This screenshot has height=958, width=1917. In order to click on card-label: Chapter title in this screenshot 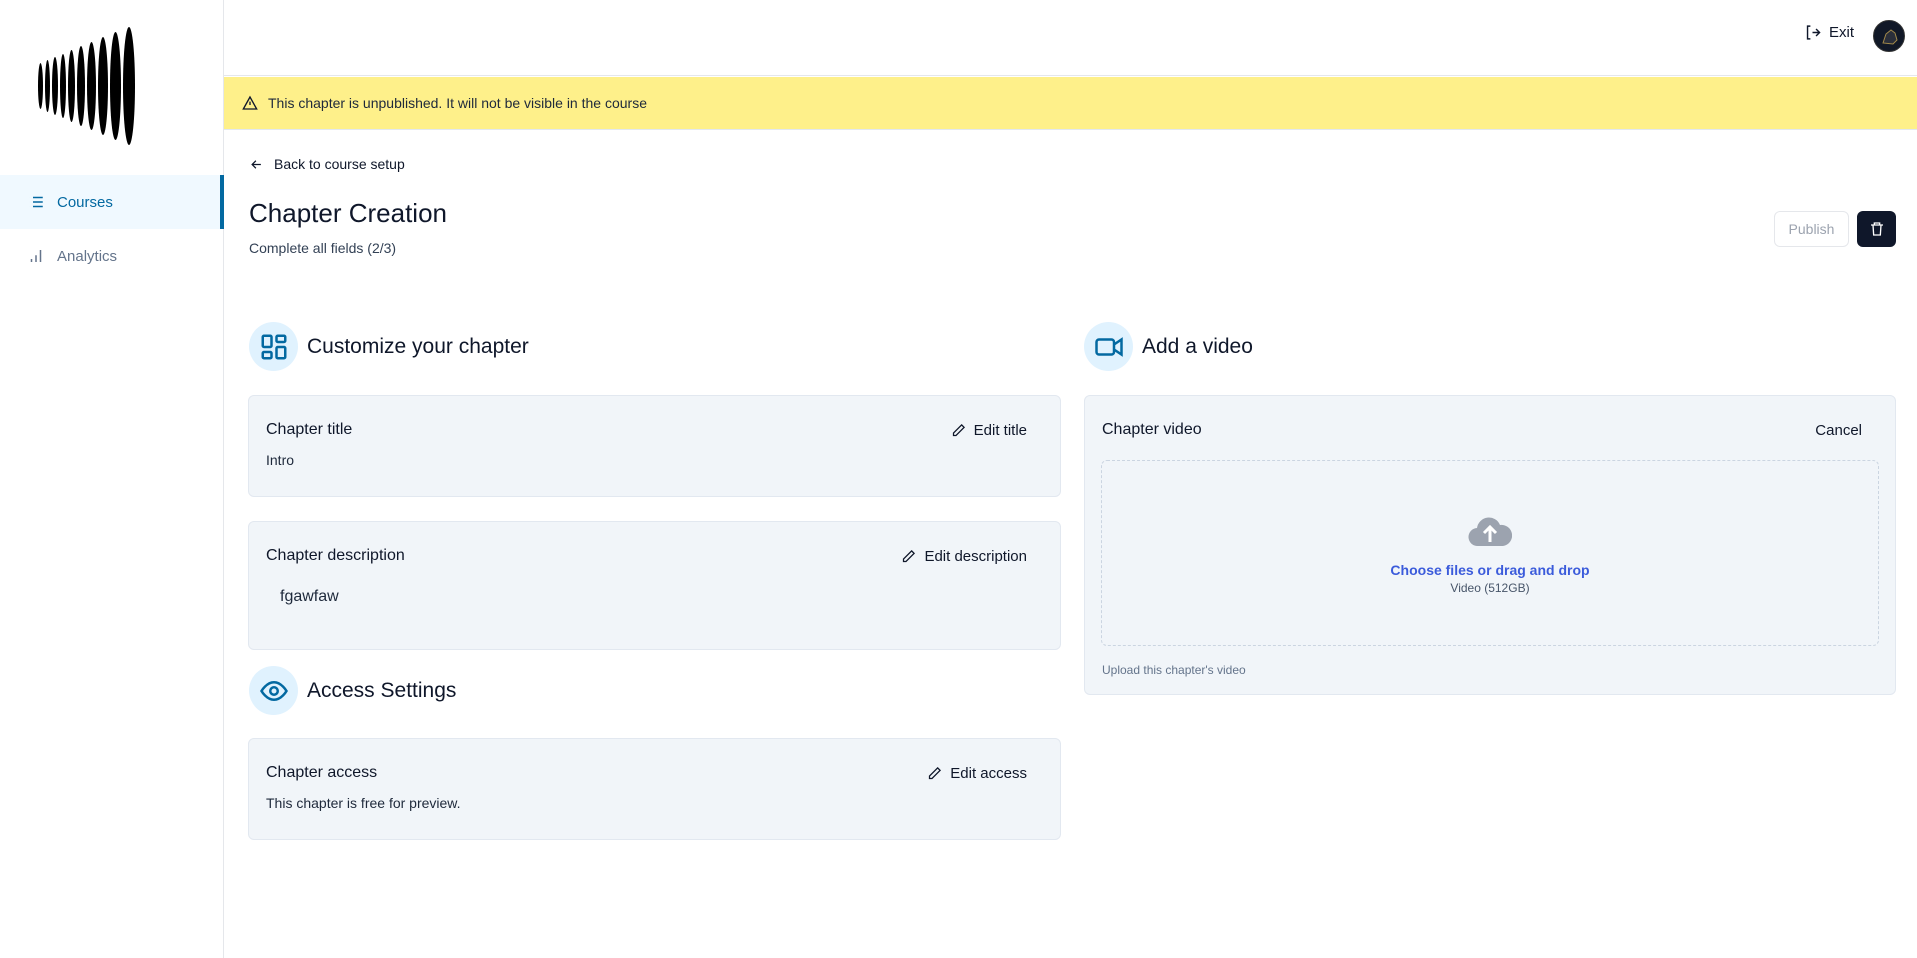, I will do `click(309, 429)`.